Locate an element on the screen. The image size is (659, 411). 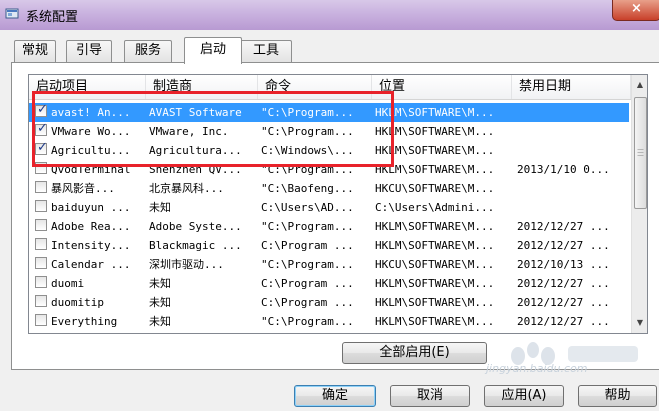
enable-all-button: 全部启用(E) is located at coordinates (414, 353).